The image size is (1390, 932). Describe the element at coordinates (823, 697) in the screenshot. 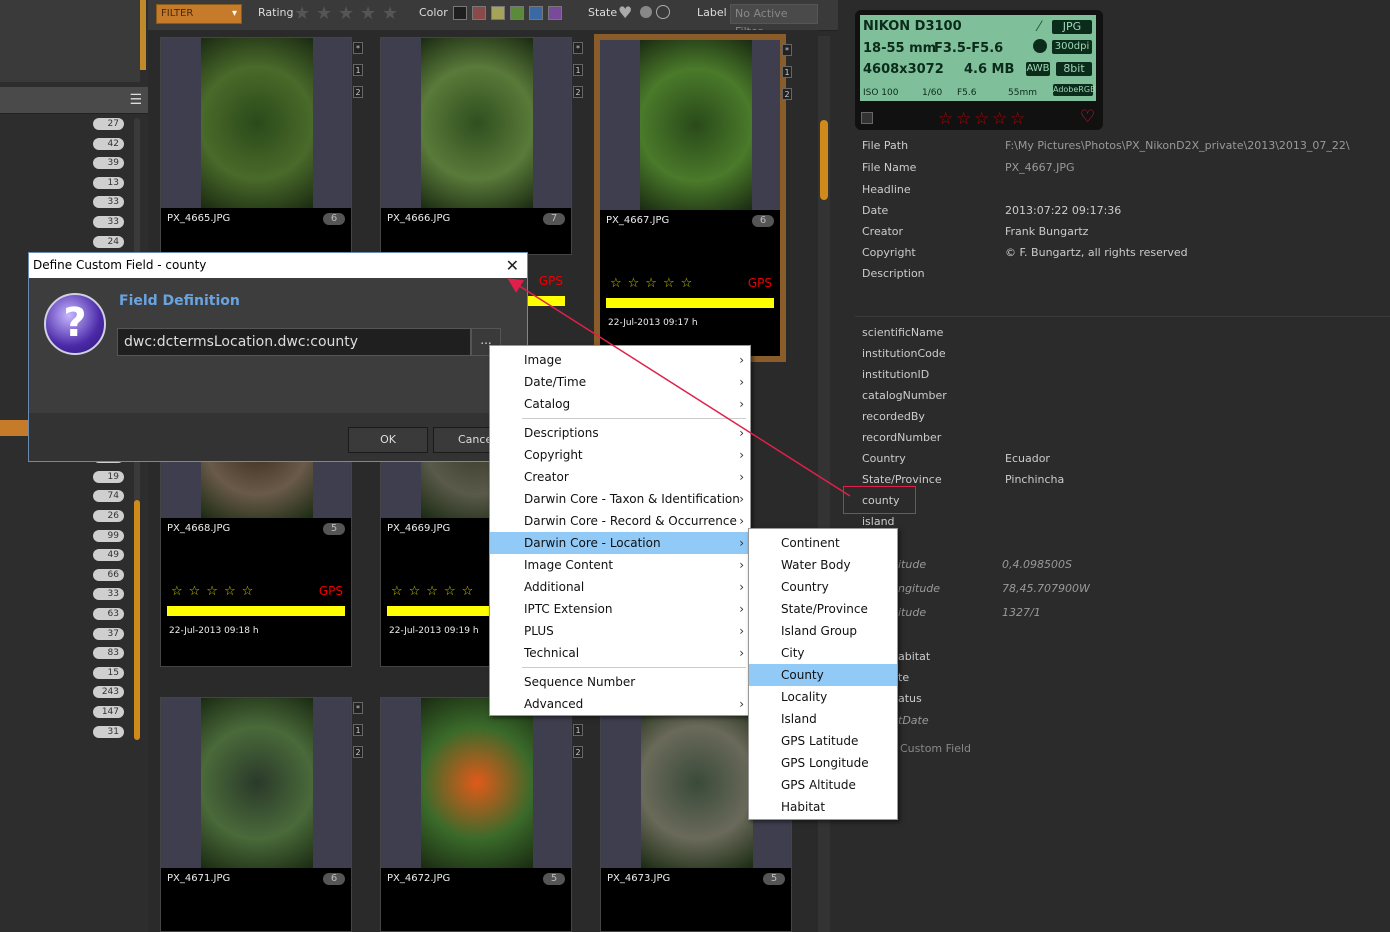

I see `submenu-item: Locality` at that location.